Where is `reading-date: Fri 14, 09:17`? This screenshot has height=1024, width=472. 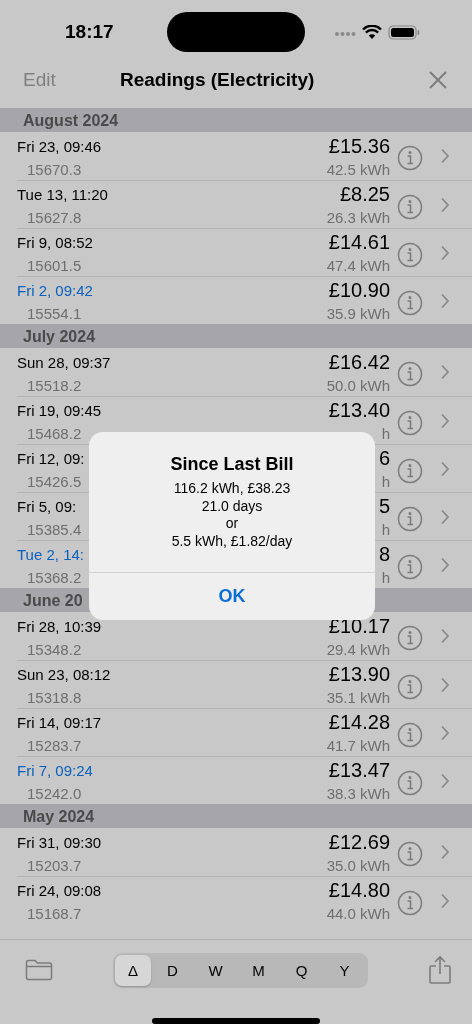
reading-date: Fri 14, 09:17 is located at coordinates (59, 722).